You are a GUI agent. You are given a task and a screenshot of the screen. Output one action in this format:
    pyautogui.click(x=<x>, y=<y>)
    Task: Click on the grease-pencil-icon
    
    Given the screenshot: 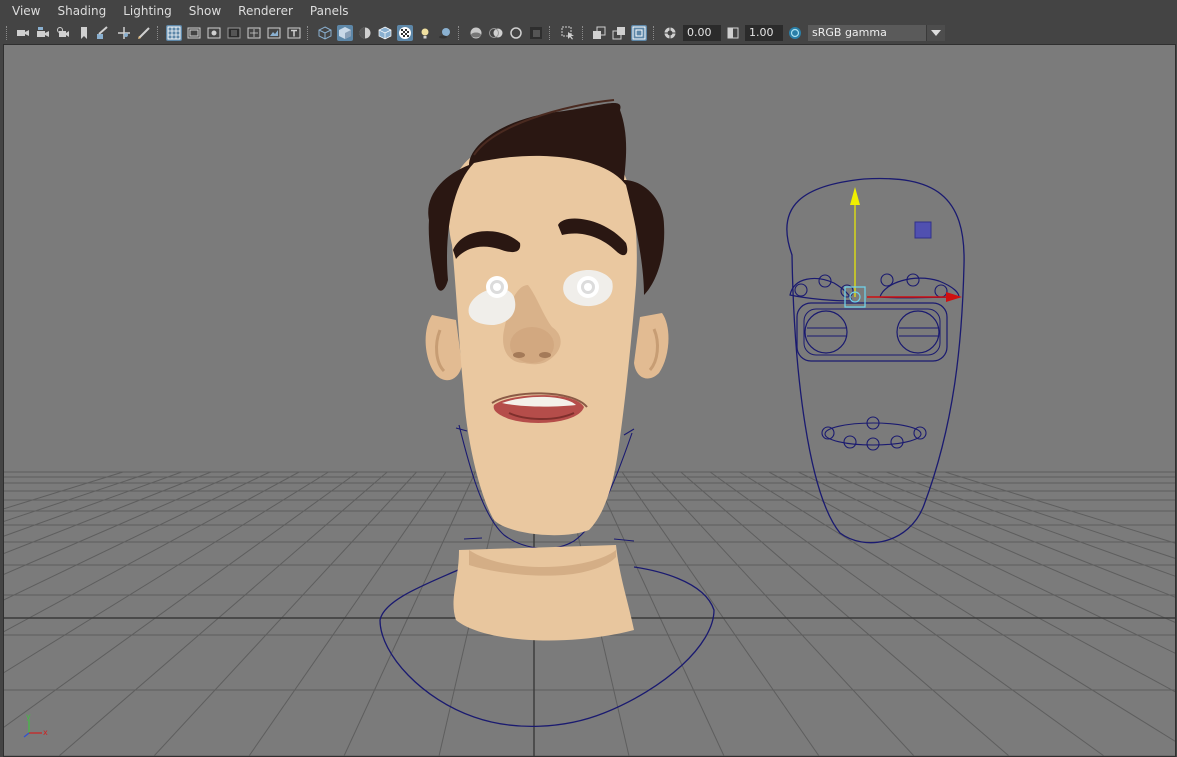 What is the action you would take?
    pyautogui.click(x=124, y=33)
    